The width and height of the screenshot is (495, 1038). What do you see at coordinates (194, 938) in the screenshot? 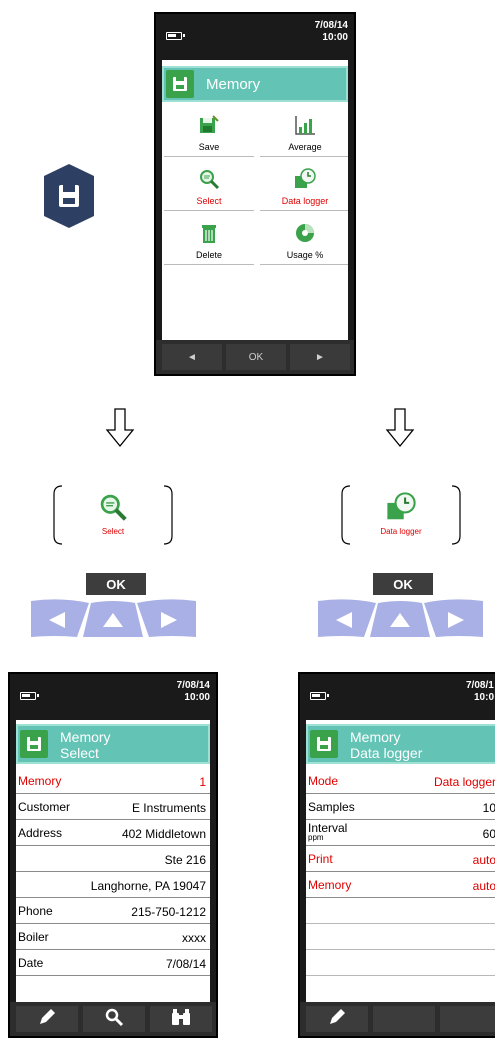
I see `row-value: xxxx` at bounding box center [194, 938].